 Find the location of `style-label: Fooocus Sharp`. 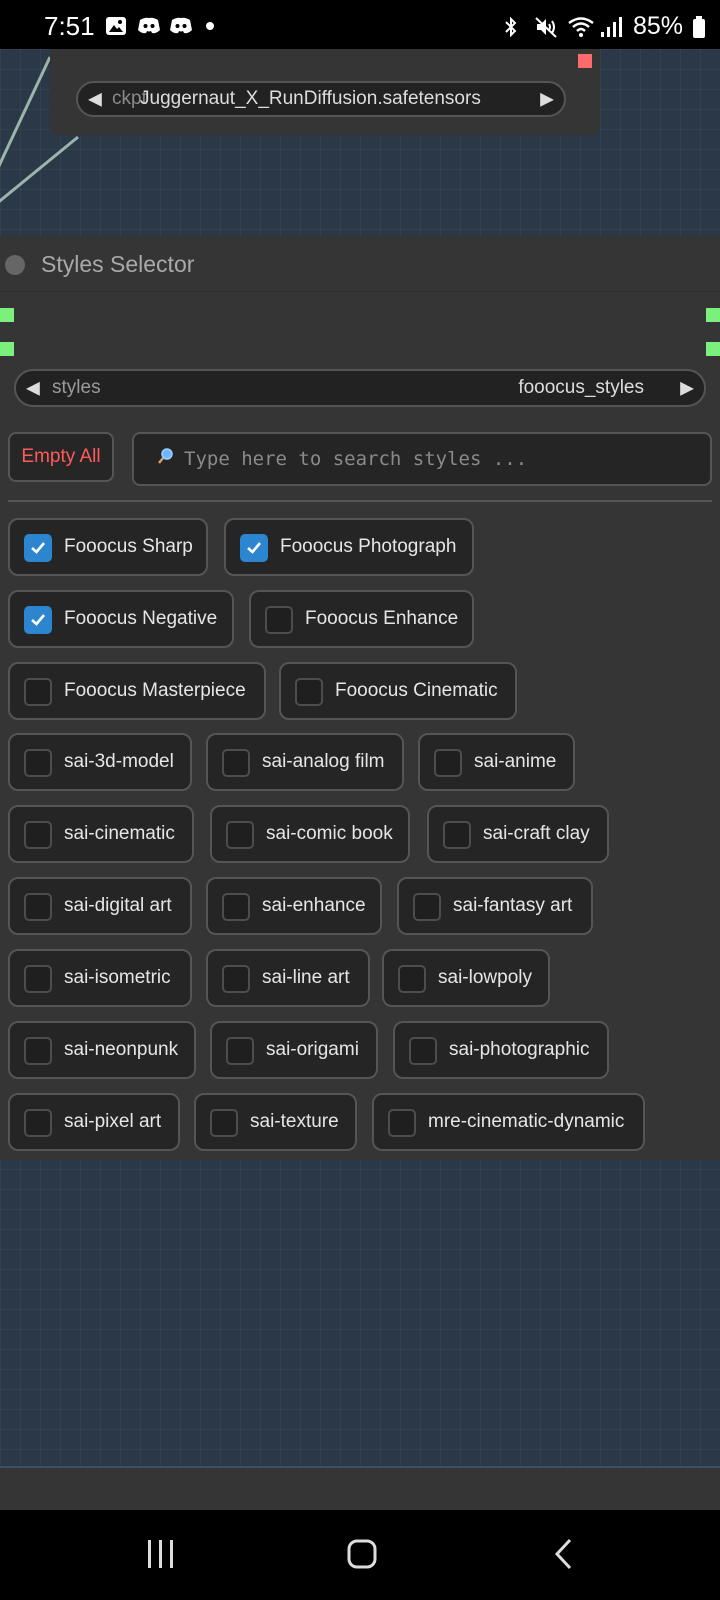

style-label: Fooocus Sharp is located at coordinates (128, 546).